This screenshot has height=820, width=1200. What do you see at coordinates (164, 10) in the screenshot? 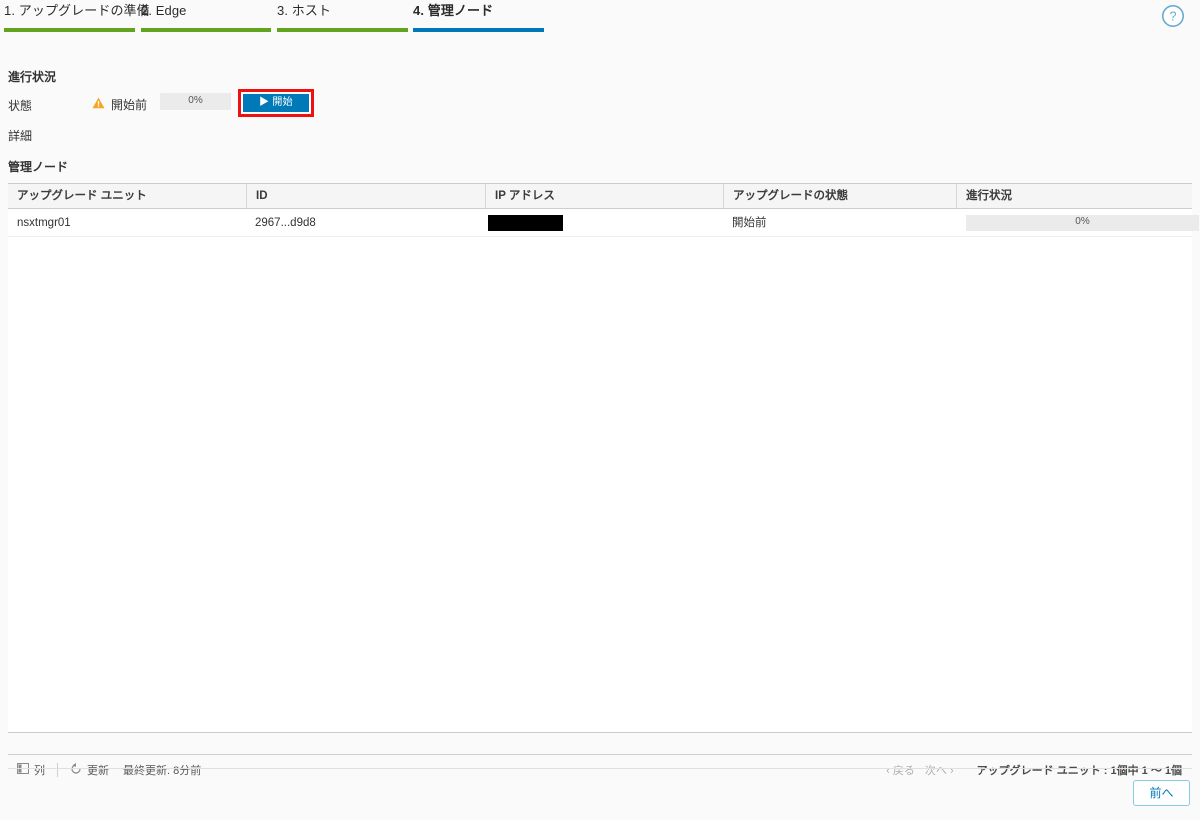
I see `wizard-tab-label: 2. Edge` at bounding box center [164, 10].